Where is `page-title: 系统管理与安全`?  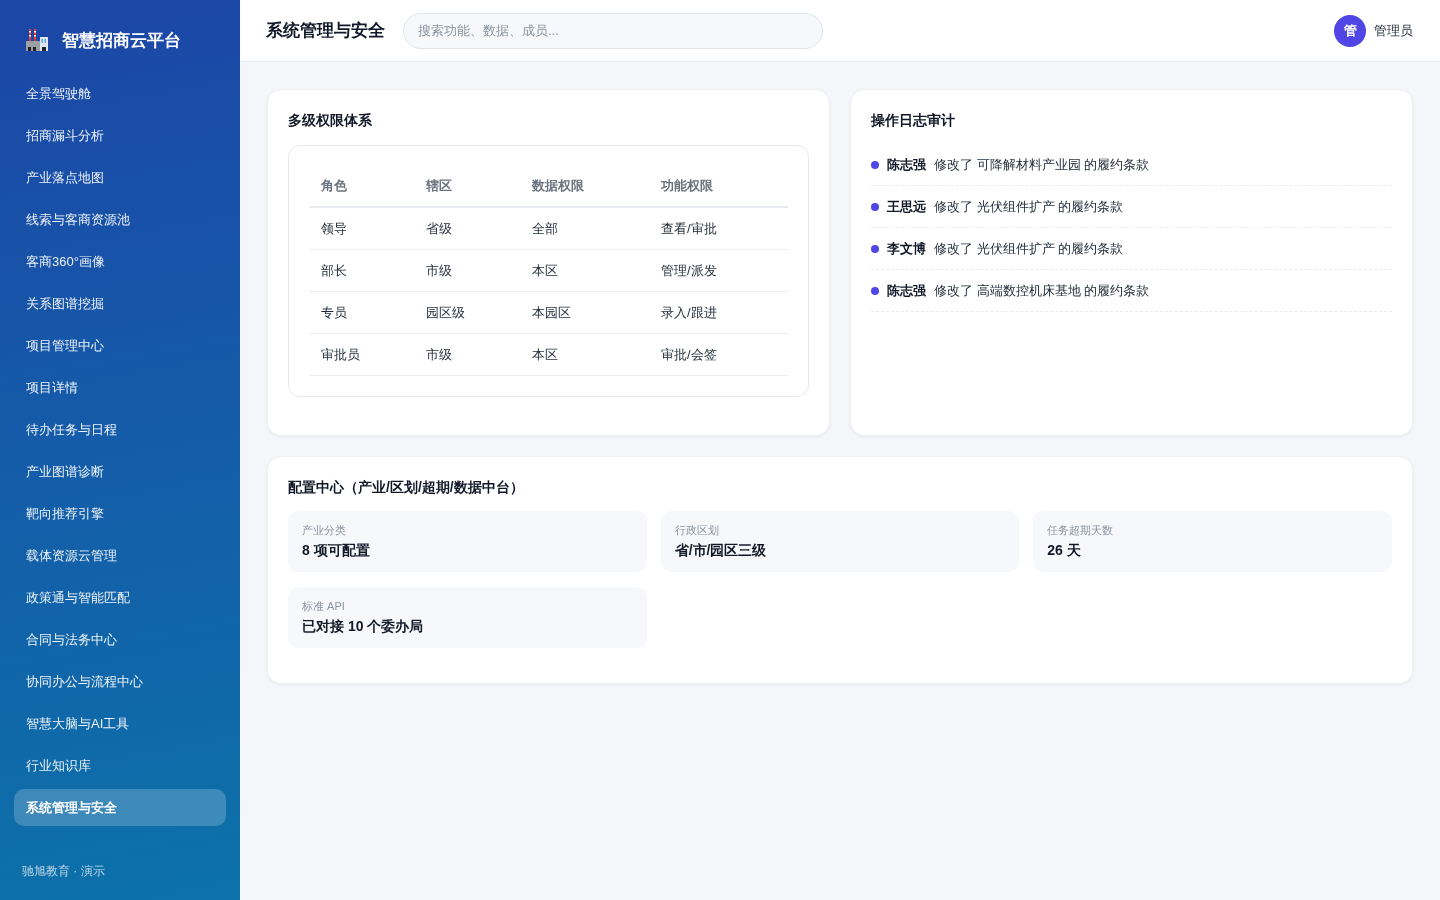
page-title: 系统管理与安全 is located at coordinates (325, 31).